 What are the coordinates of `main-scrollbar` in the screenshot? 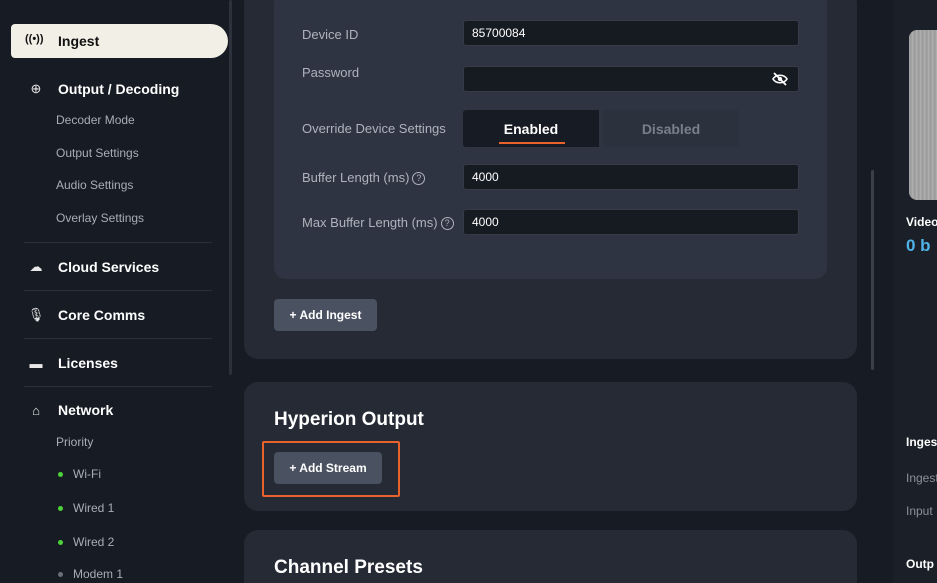 It's located at (872, 270).